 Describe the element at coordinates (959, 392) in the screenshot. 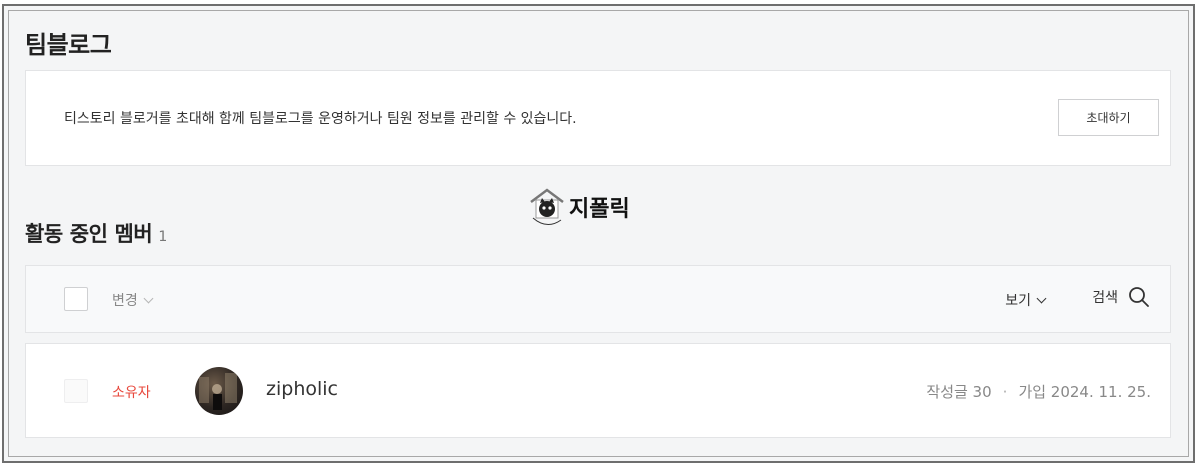

I see `member-post-count: 작성글 30` at that location.